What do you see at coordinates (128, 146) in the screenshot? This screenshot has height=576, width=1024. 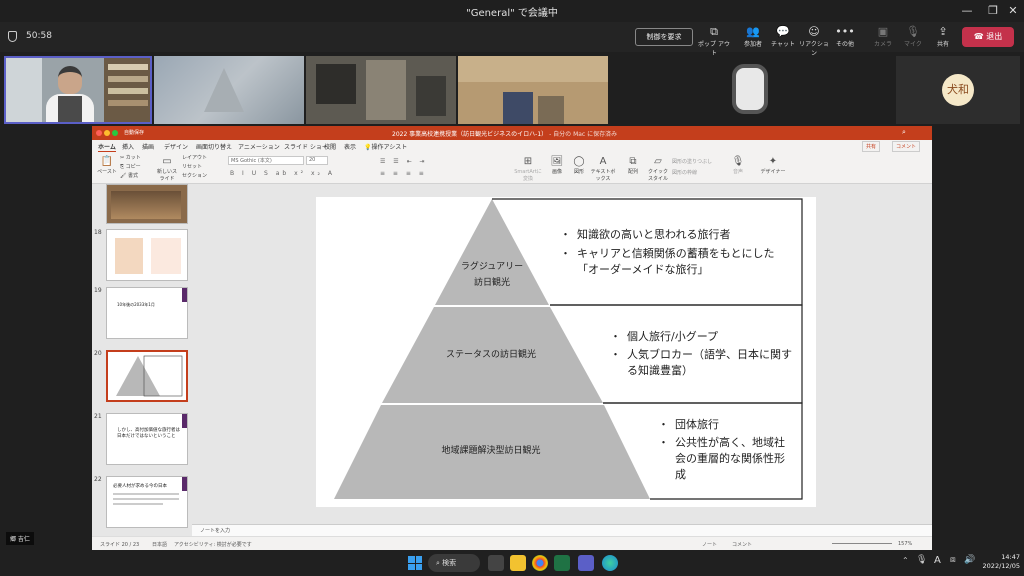 I see `tab-insert: 挿入` at bounding box center [128, 146].